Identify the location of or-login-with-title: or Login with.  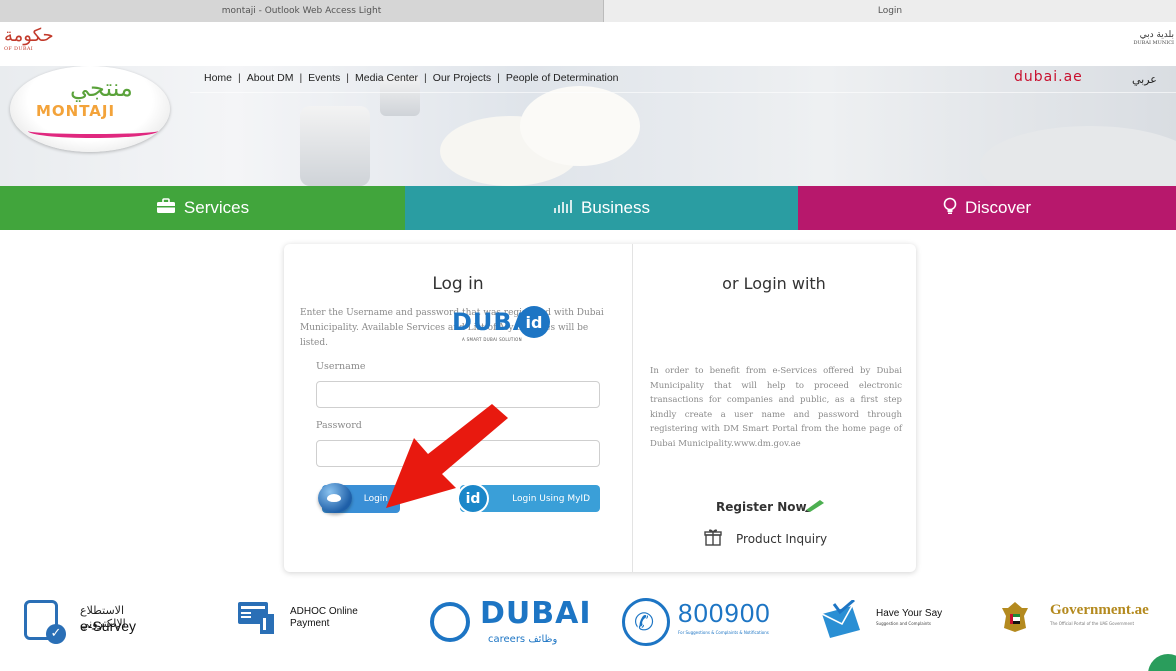
(774, 283).